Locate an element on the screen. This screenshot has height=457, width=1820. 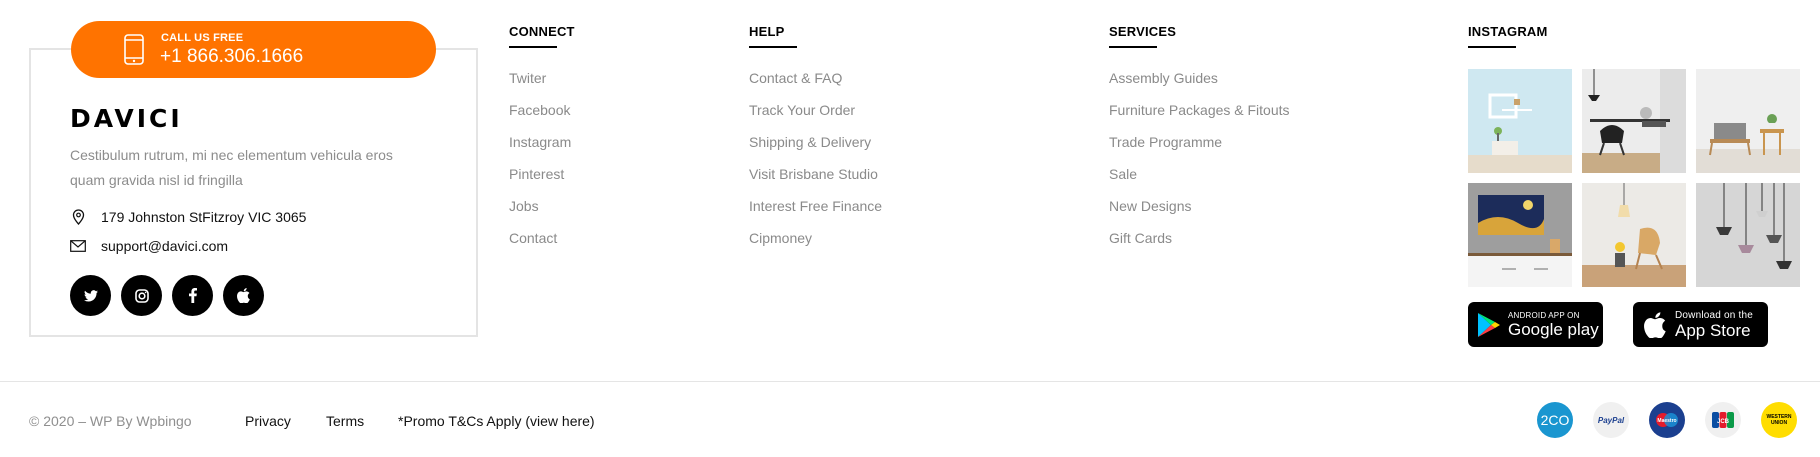
email-row: support@davici.com is located at coordinates (149, 246).